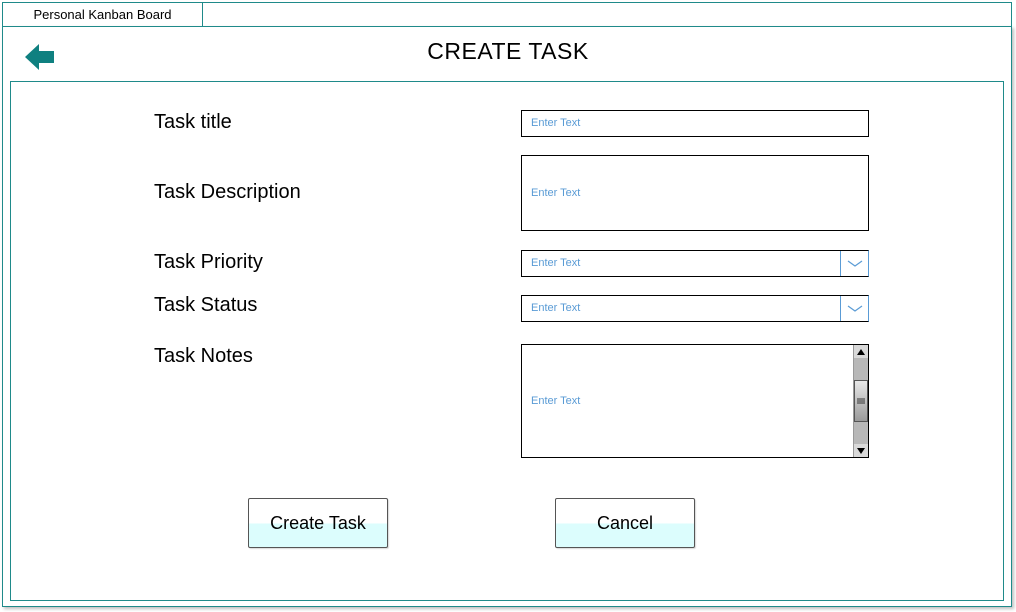 The height and width of the screenshot is (612, 1016). What do you see at coordinates (102, 14) in the screenshot?
I see `window-tab: Personal Kanban Board` at bounding box center [102, 14].